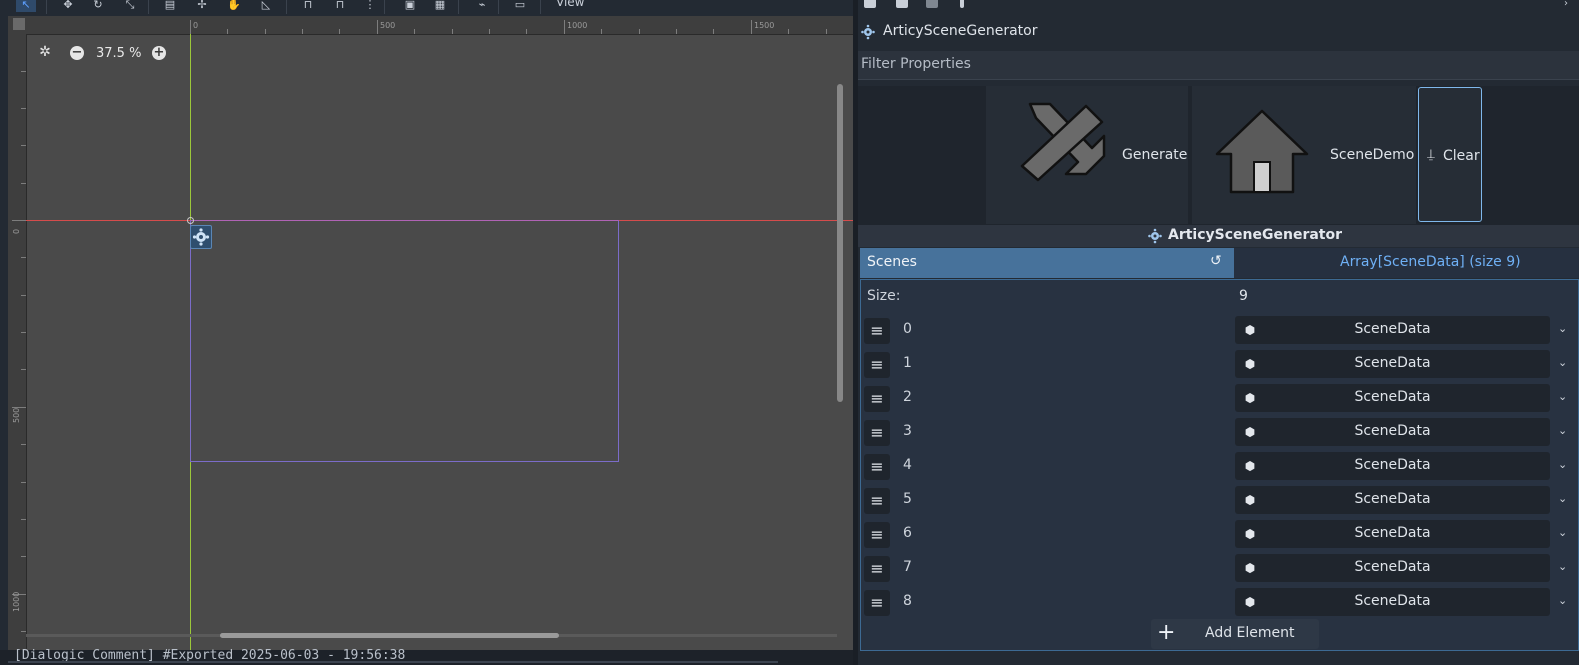  Describe the element at coordinates (159, 53) in the screenshot. I see `zoom-in-icon: +` at that location.